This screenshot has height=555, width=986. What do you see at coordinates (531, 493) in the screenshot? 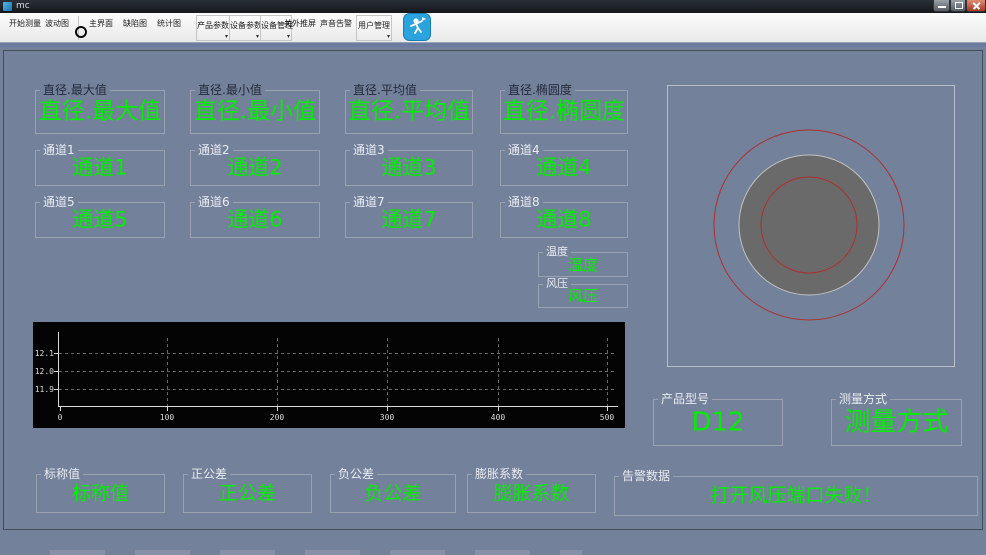
I see `param-value: 膨胀系数` at bounding box center [531, 493].